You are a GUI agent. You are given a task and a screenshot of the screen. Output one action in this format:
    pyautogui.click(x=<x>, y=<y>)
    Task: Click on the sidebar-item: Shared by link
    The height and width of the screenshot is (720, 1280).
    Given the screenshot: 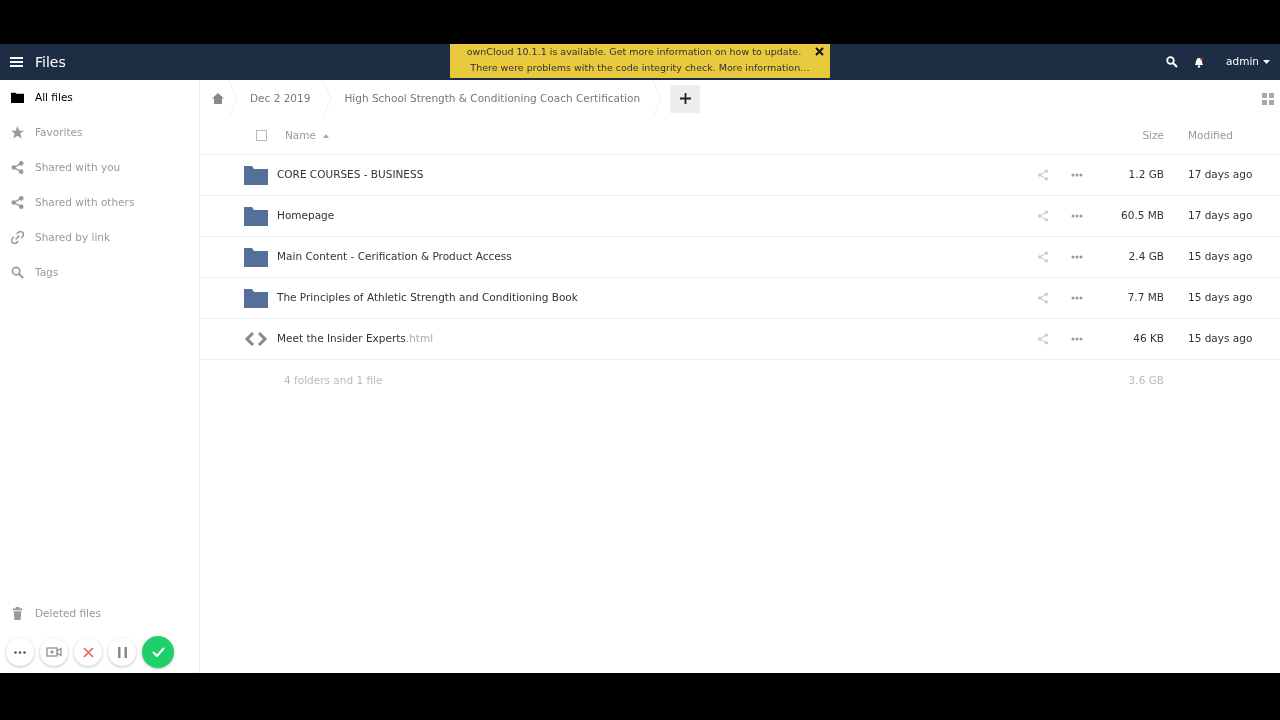 What is the action you would take?
    pyautogui.click(x=99, y=237)
    